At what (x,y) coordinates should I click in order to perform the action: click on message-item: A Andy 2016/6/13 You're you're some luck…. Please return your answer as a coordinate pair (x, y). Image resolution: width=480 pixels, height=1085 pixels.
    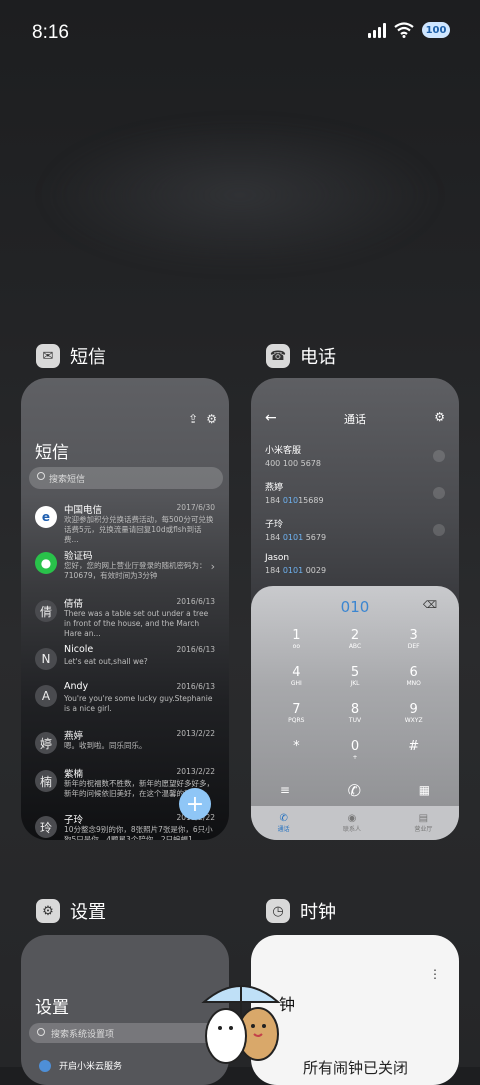
    Looking at the image, I should click on (125, 703).